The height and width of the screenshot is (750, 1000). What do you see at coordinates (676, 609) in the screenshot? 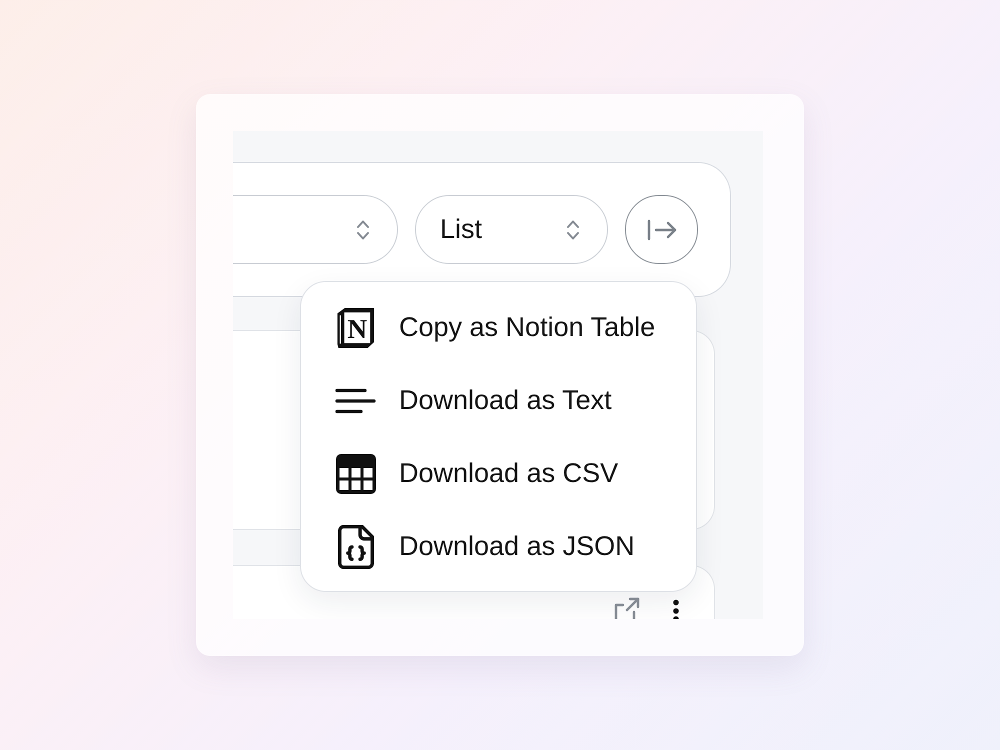
I see `more-options-icon` at bounding box center [676, 609].